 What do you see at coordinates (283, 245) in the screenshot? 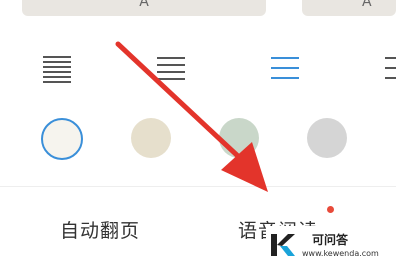
I see `k-logo-icon` at bounding box center [283, 245].